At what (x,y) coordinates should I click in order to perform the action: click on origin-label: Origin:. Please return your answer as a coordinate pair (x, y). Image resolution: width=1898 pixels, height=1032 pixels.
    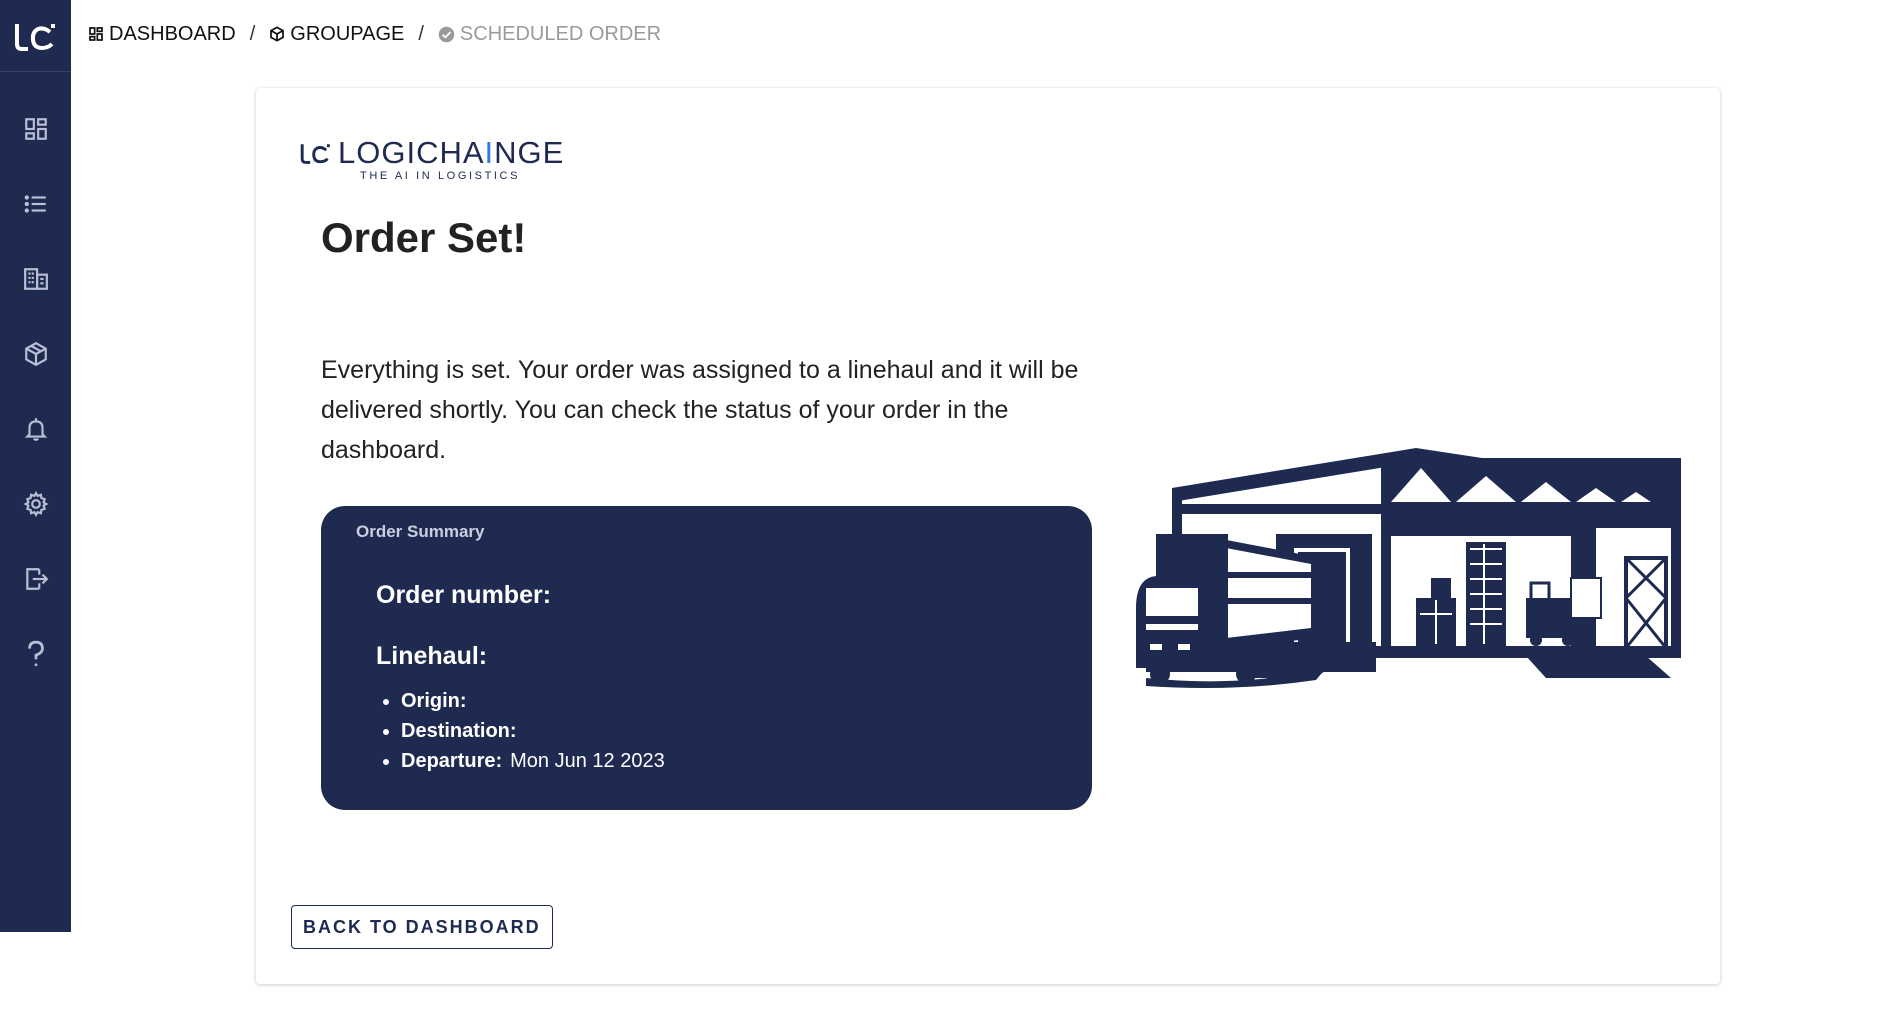
    Looking at the image, I should click on (434, 701).